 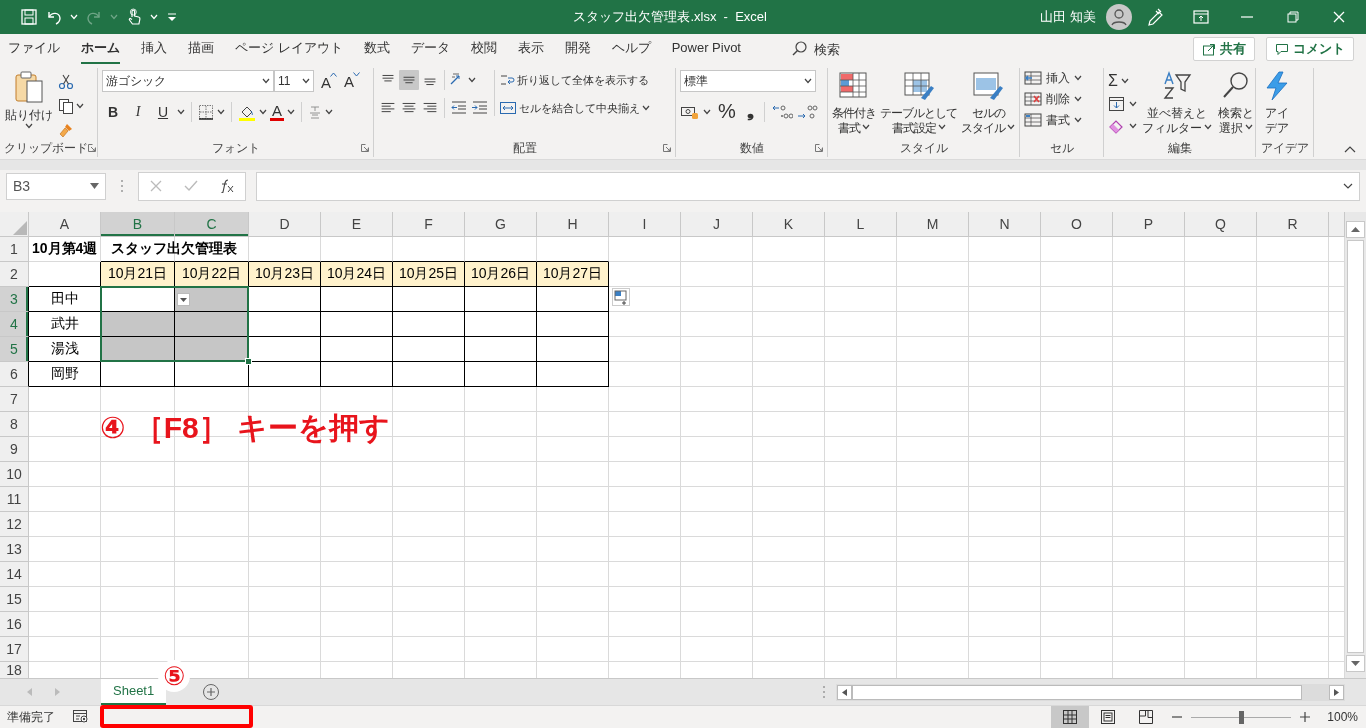 I want to click on search-icon, so click(x=799, y=49).